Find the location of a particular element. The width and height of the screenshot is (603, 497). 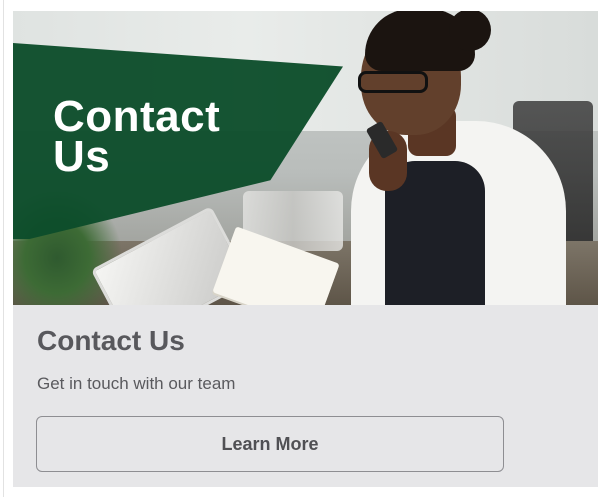

glasses is located at coordinates (393, 82).